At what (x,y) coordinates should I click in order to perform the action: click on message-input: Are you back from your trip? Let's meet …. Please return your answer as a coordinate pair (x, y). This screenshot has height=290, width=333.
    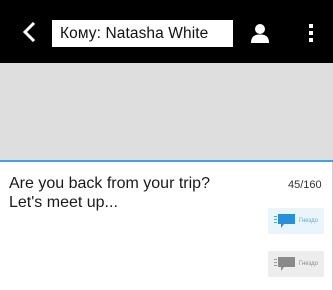
    Looking at the image, I should click on (134, 193).